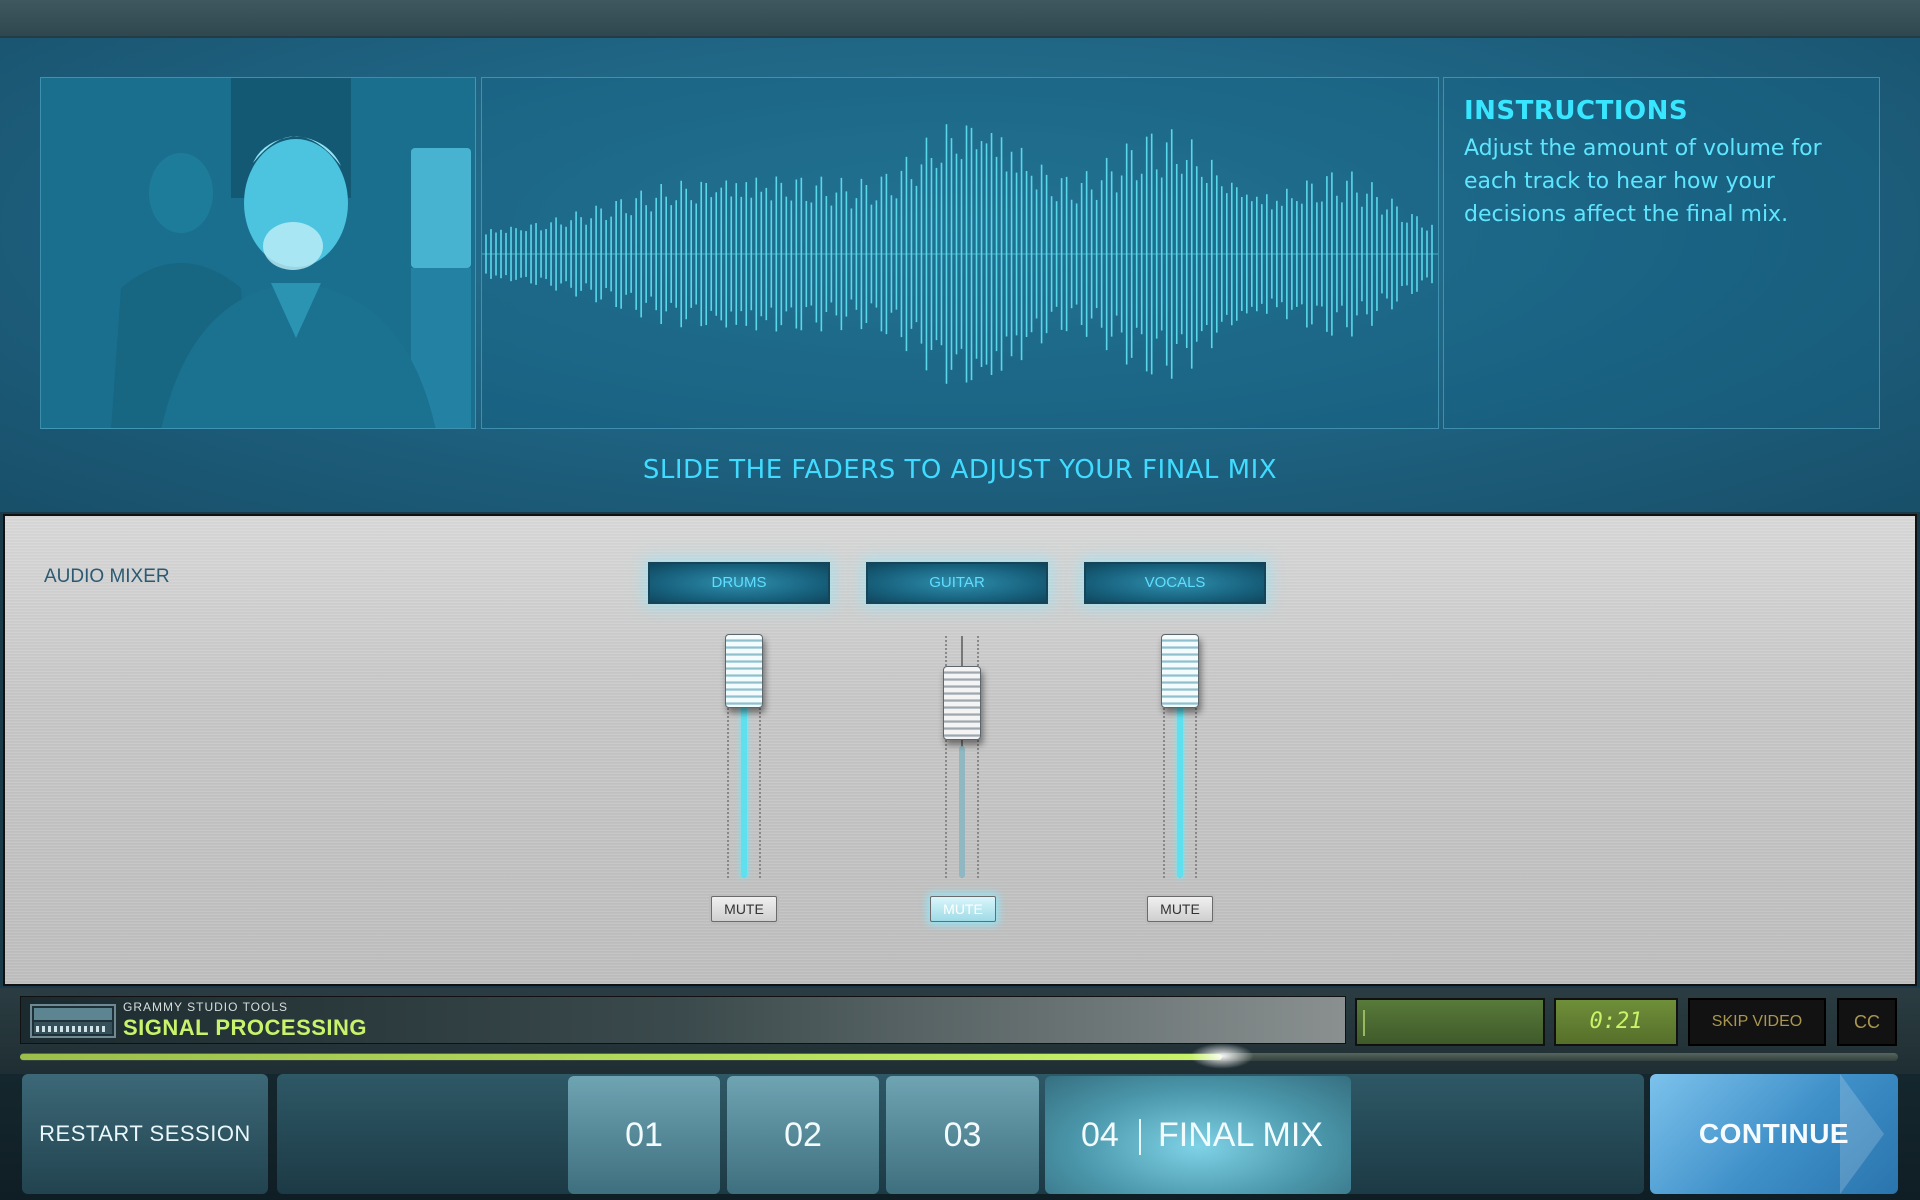 This screenshot has height=1200, width=1920. Describe the element at coordinates (644, 1135) in the screenshot. I see `step-01-button: 01` at that location.